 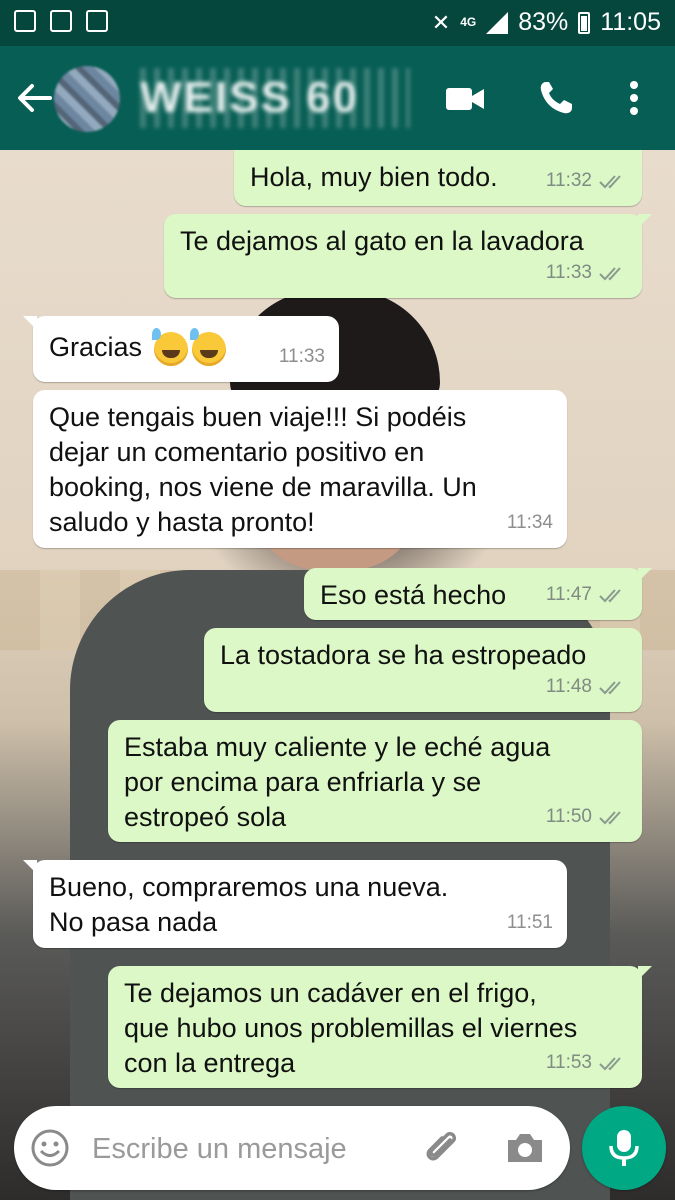 I want to click on status-bar: ✕ 4G 83% 11:05, so click(x=337, y=23).